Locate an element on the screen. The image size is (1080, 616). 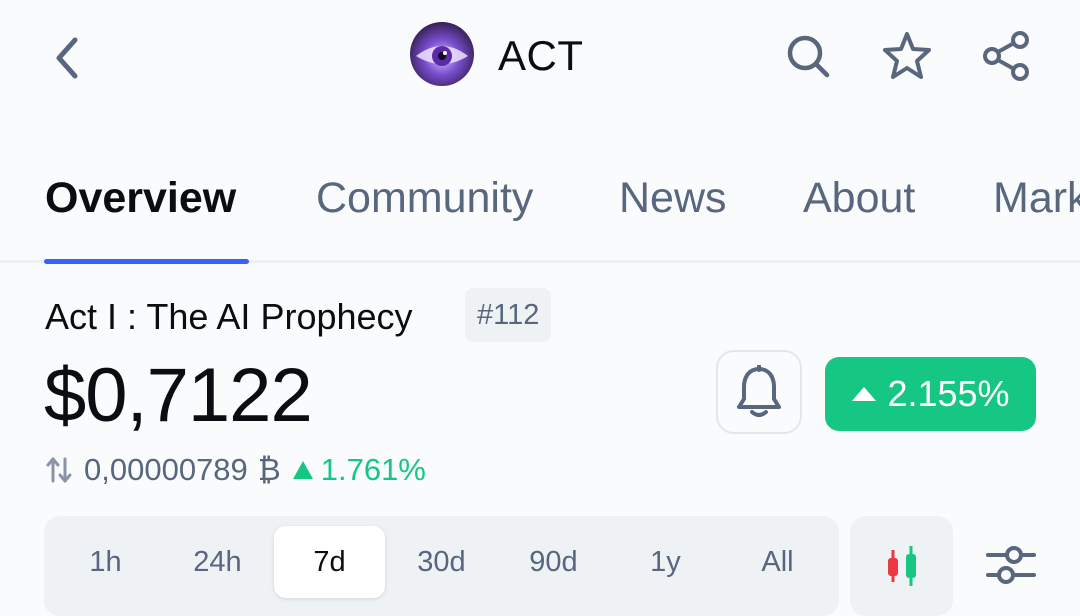
active-tab-indicator is located at coordinates (146, 261).